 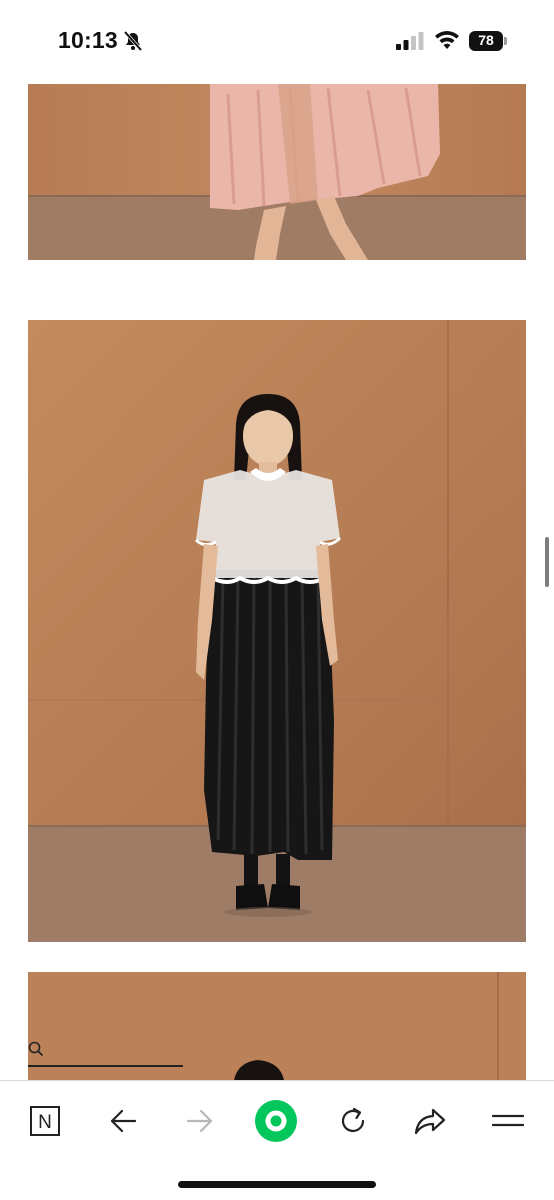 I want to click on share-icon, so click(x=430, y=1121).